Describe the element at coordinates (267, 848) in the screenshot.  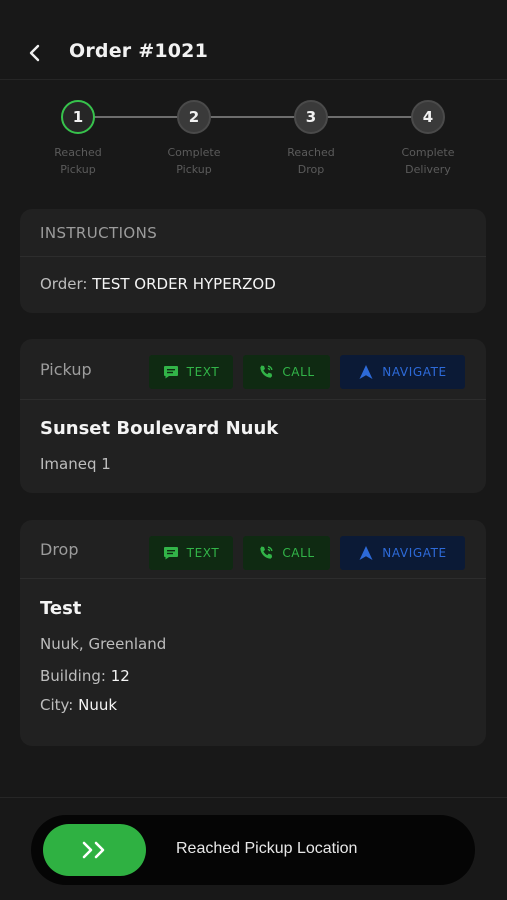
I see `slider-label: Reached Pickup Location` at that location.